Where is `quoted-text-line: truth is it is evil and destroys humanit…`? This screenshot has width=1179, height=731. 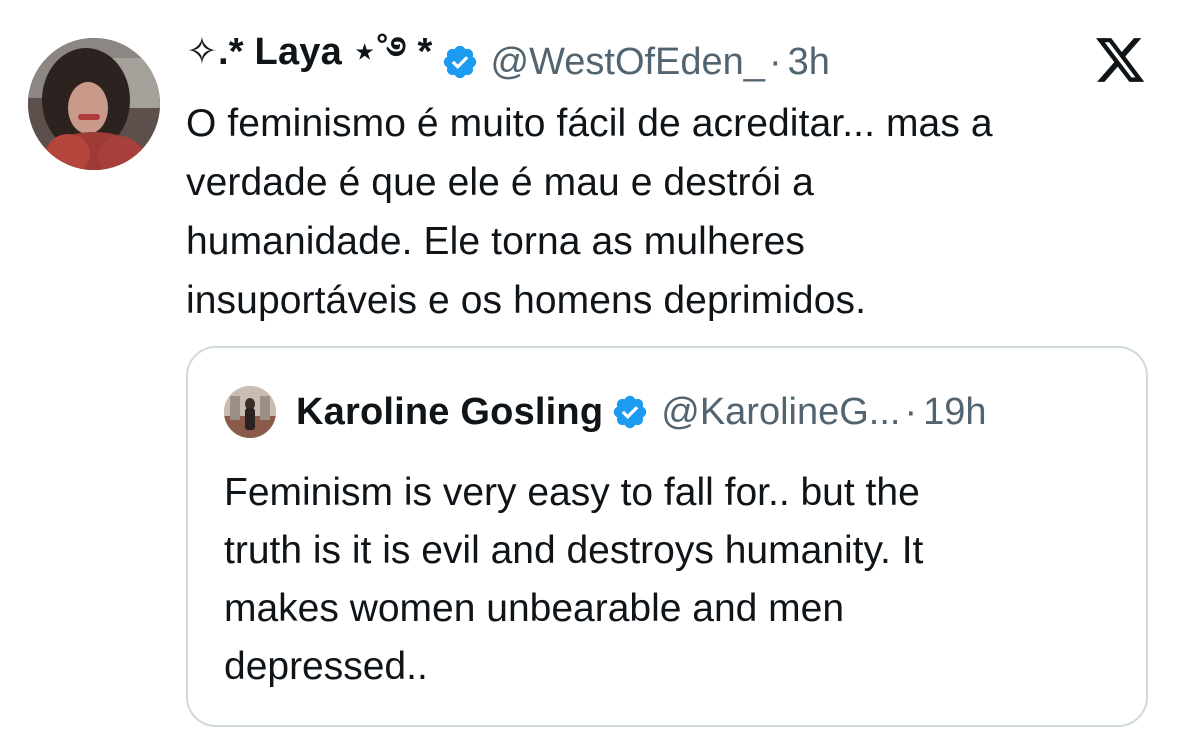
quoted-text-line: truth is it is evil and destroys humanit… is located at coordinates (574, 550).